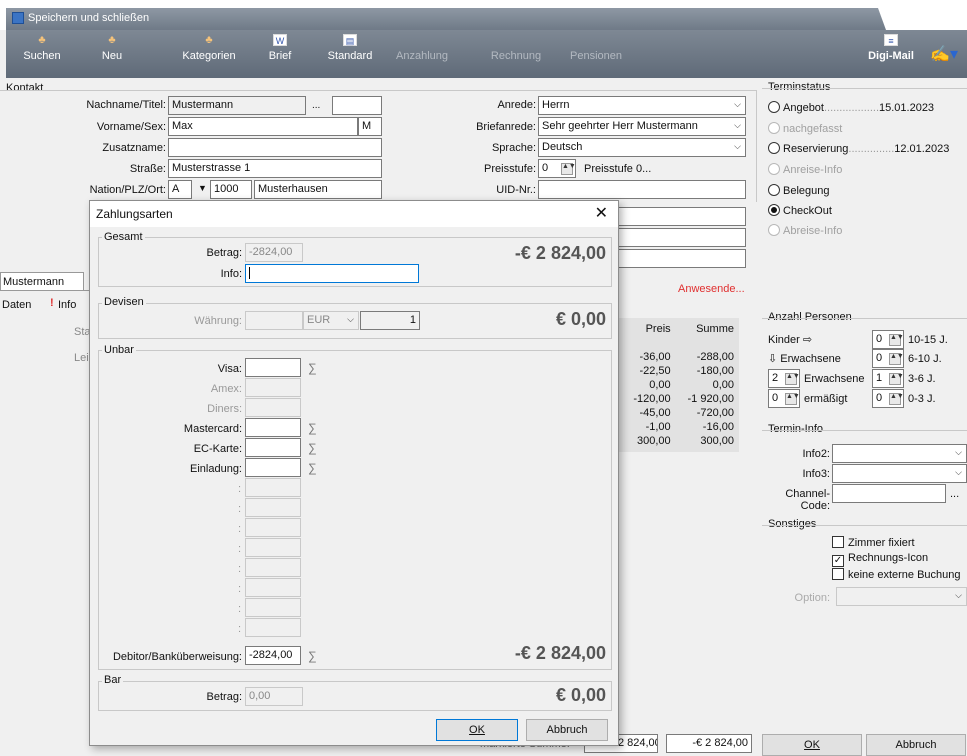  What do you see at coordinates (899, 453) in the screenshot?
I see `info2-select: ⌵` at bounding box center [899, 453].